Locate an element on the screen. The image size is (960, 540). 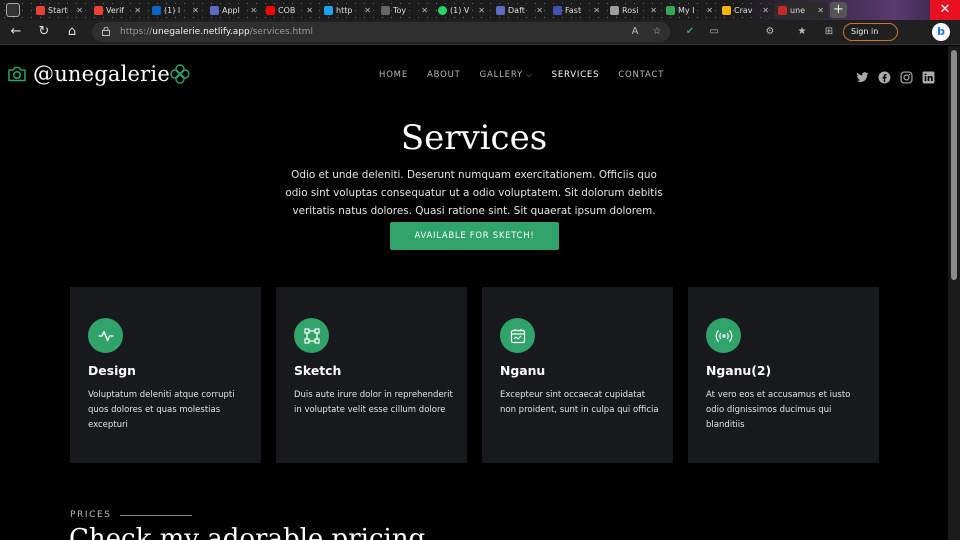
prices-section-label: PRICES is located at coordinates (131, 515).